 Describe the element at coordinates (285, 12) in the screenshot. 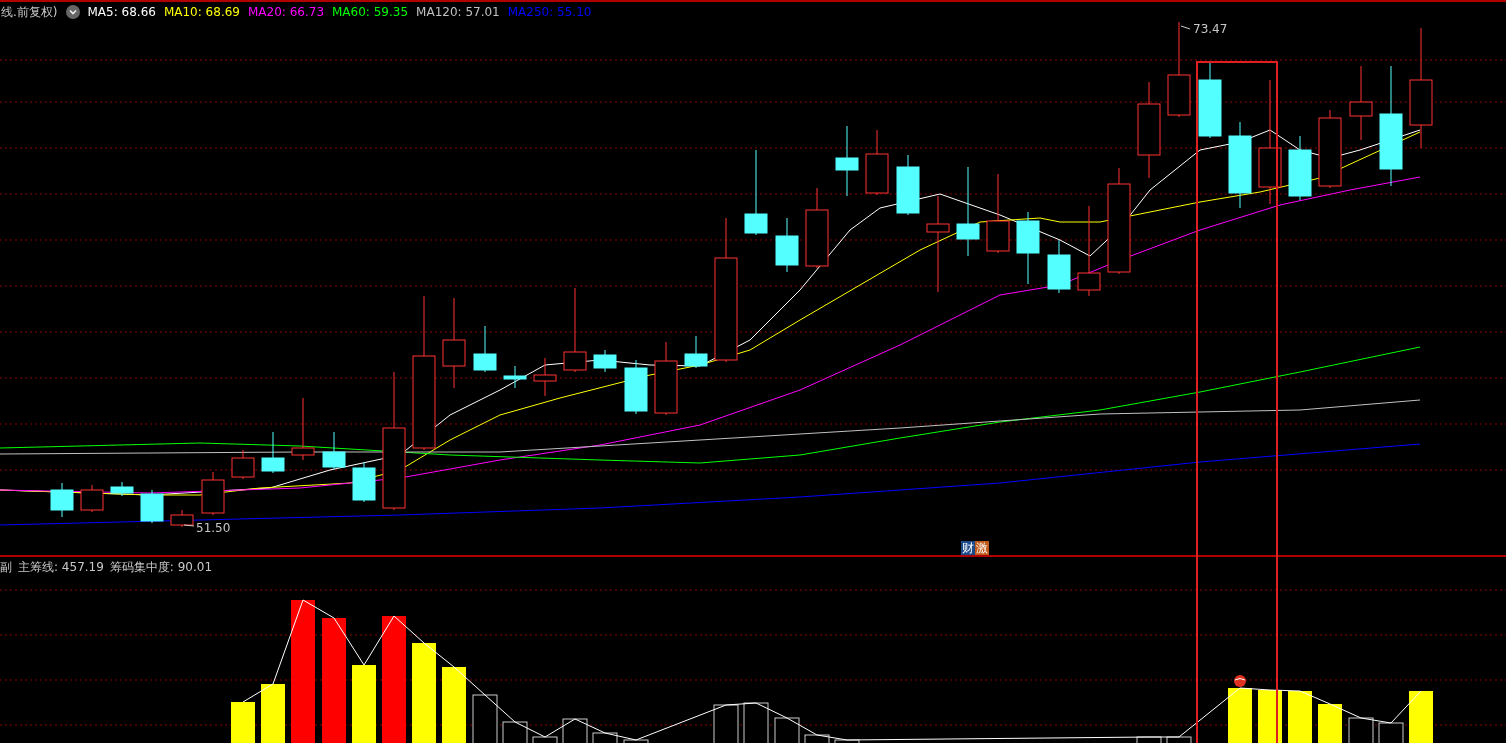

I see `moving-average-value: MA20: 66.73` at that location.